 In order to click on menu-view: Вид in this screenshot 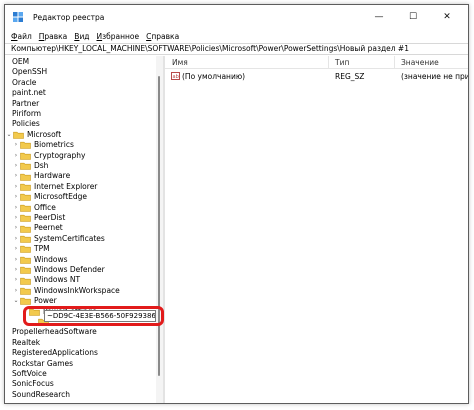, I will do `click(81, 36)`.